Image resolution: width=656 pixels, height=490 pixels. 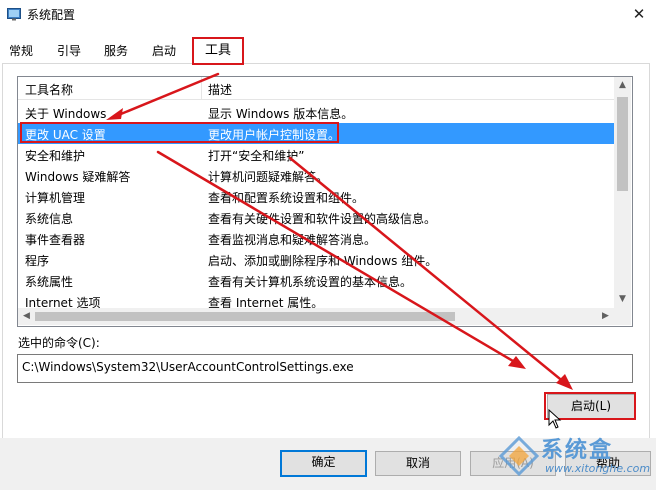 I want to click on watermark-brand: 系统盒, so click(x=577, y=450).